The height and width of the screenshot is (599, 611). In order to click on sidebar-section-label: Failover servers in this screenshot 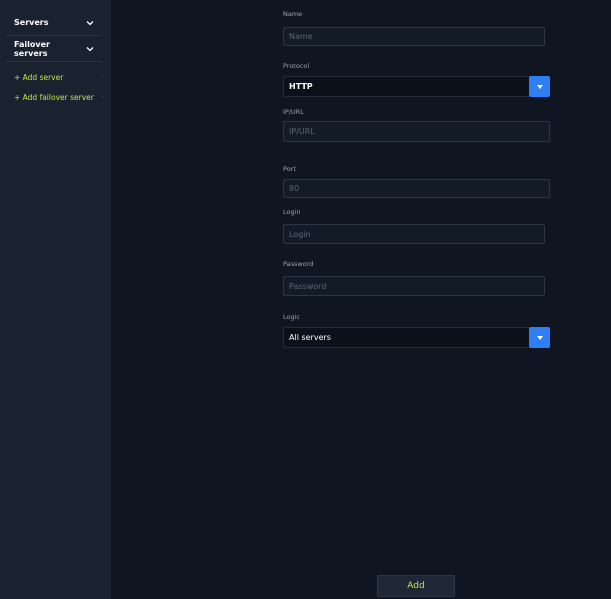, I will do `click(32, 48)`.